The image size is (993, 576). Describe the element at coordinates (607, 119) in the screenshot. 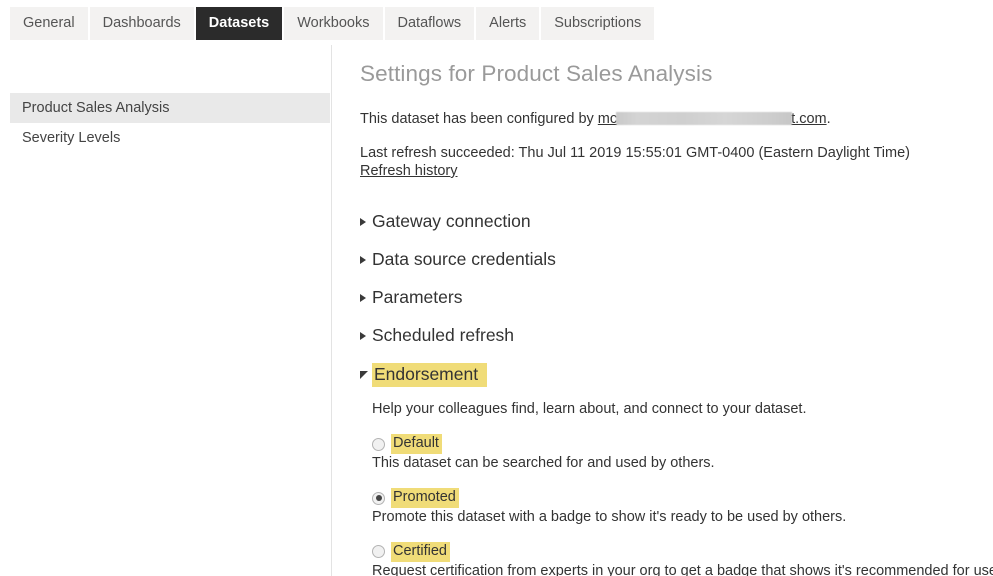

I see `email-visible-start: mc` at that location.